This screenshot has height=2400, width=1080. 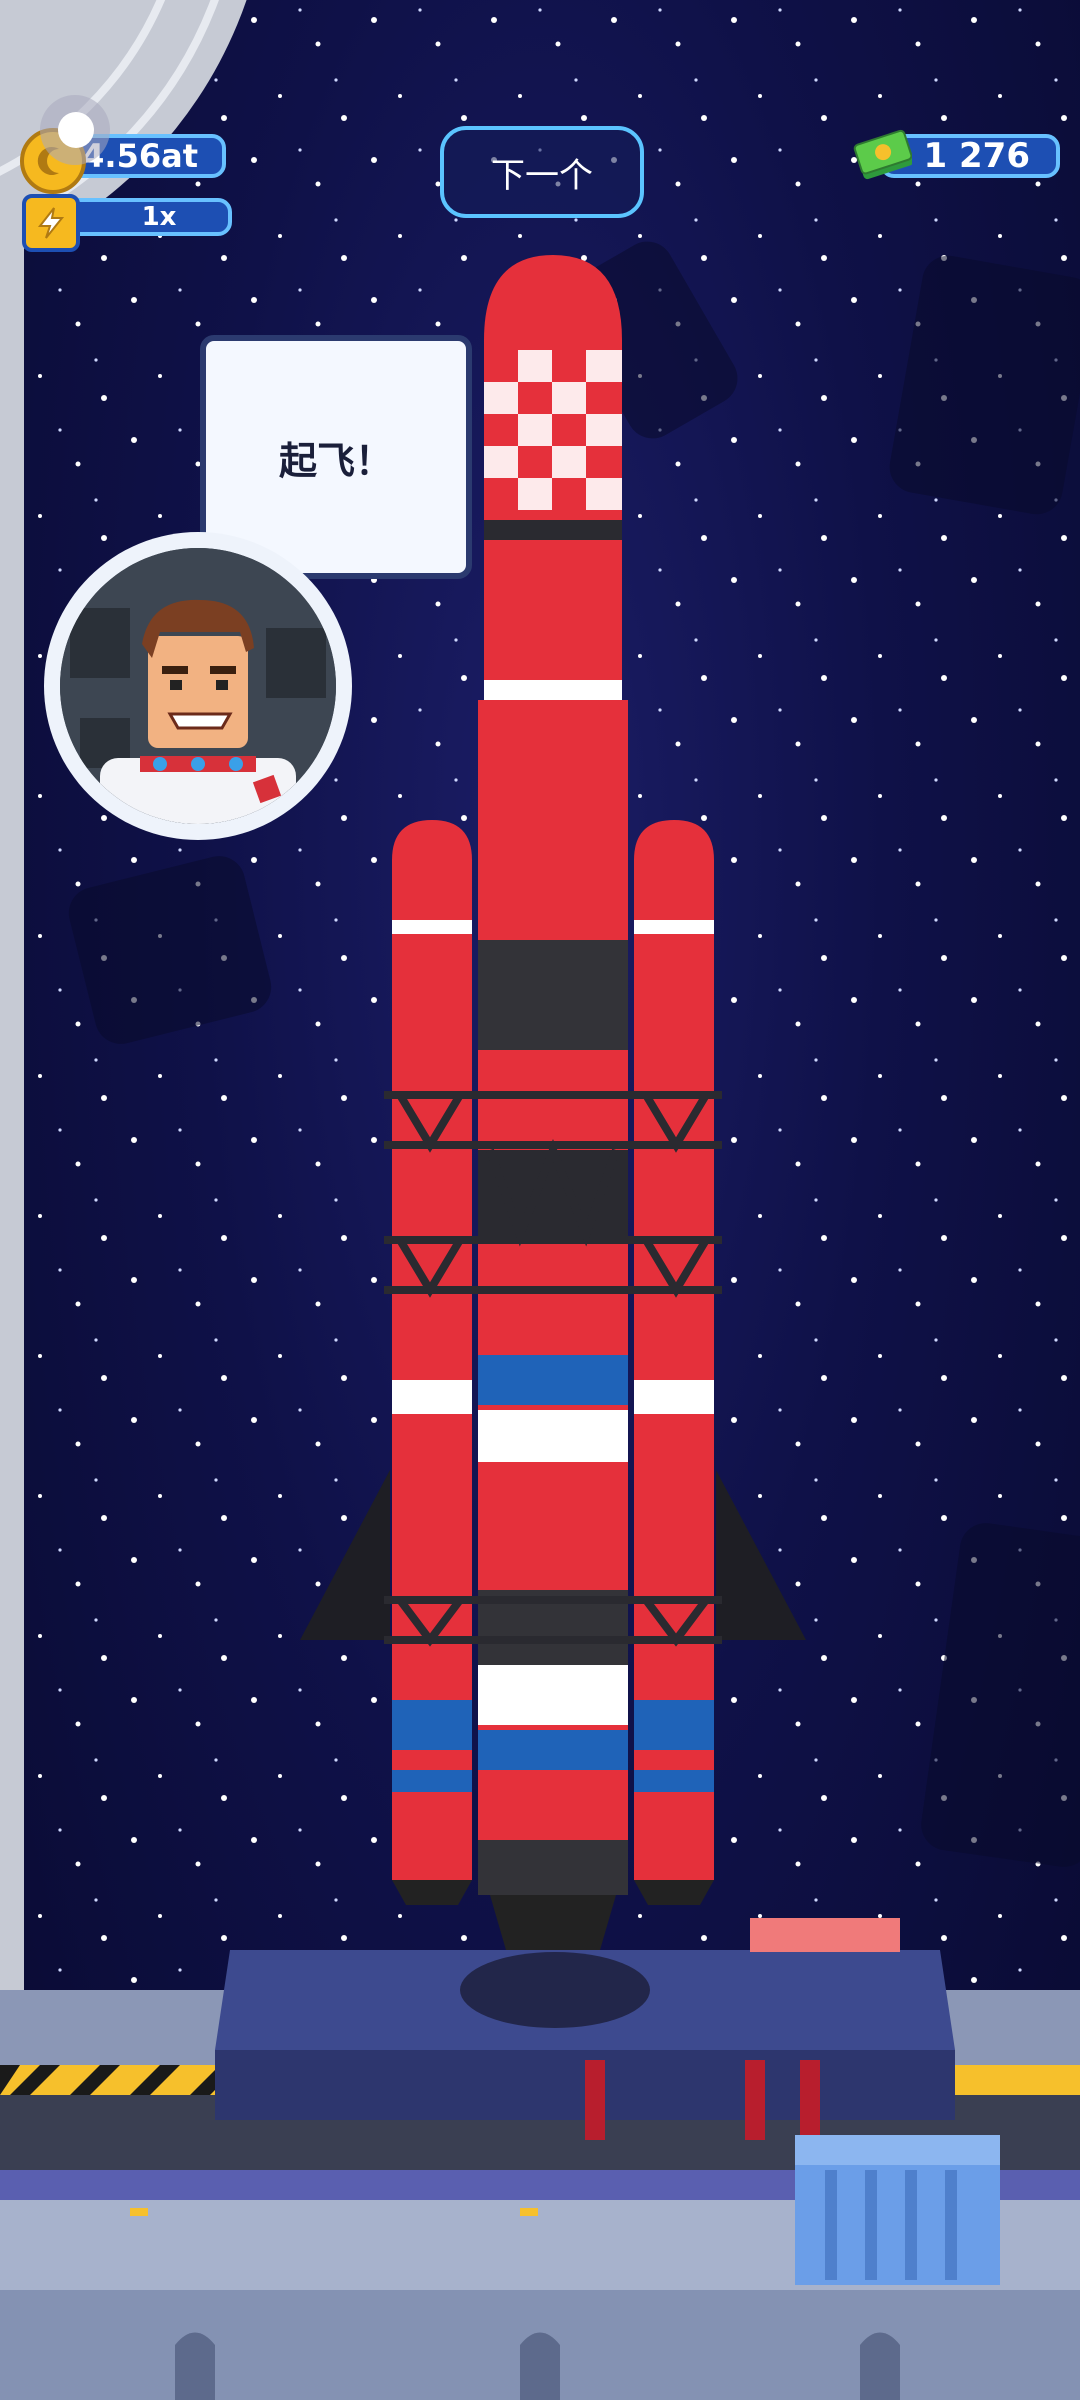 What do you see at coordinates (335, 460) in the screenshot?
I see `speech-text: 起飞！` at bounding box center [335, 460].